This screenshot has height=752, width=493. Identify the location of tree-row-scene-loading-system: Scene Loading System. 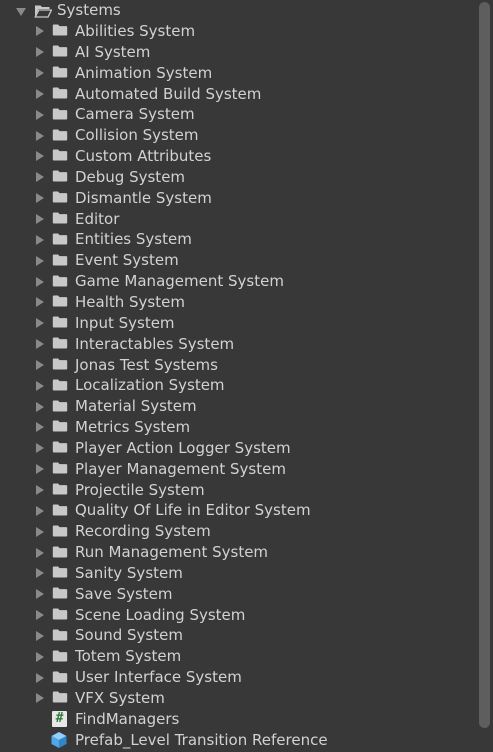
(237, 615).